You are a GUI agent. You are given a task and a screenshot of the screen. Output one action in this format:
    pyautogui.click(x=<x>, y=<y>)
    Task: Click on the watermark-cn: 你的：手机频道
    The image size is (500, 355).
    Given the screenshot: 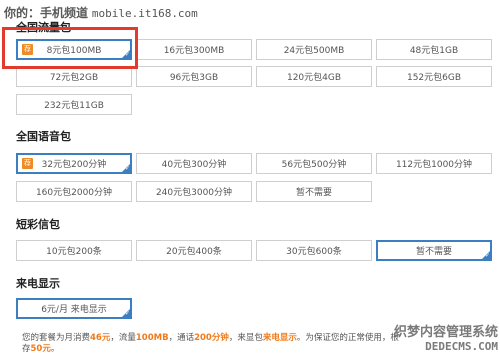 What is the action you would take?
    pyautogui.click(x=46, y=13)
    